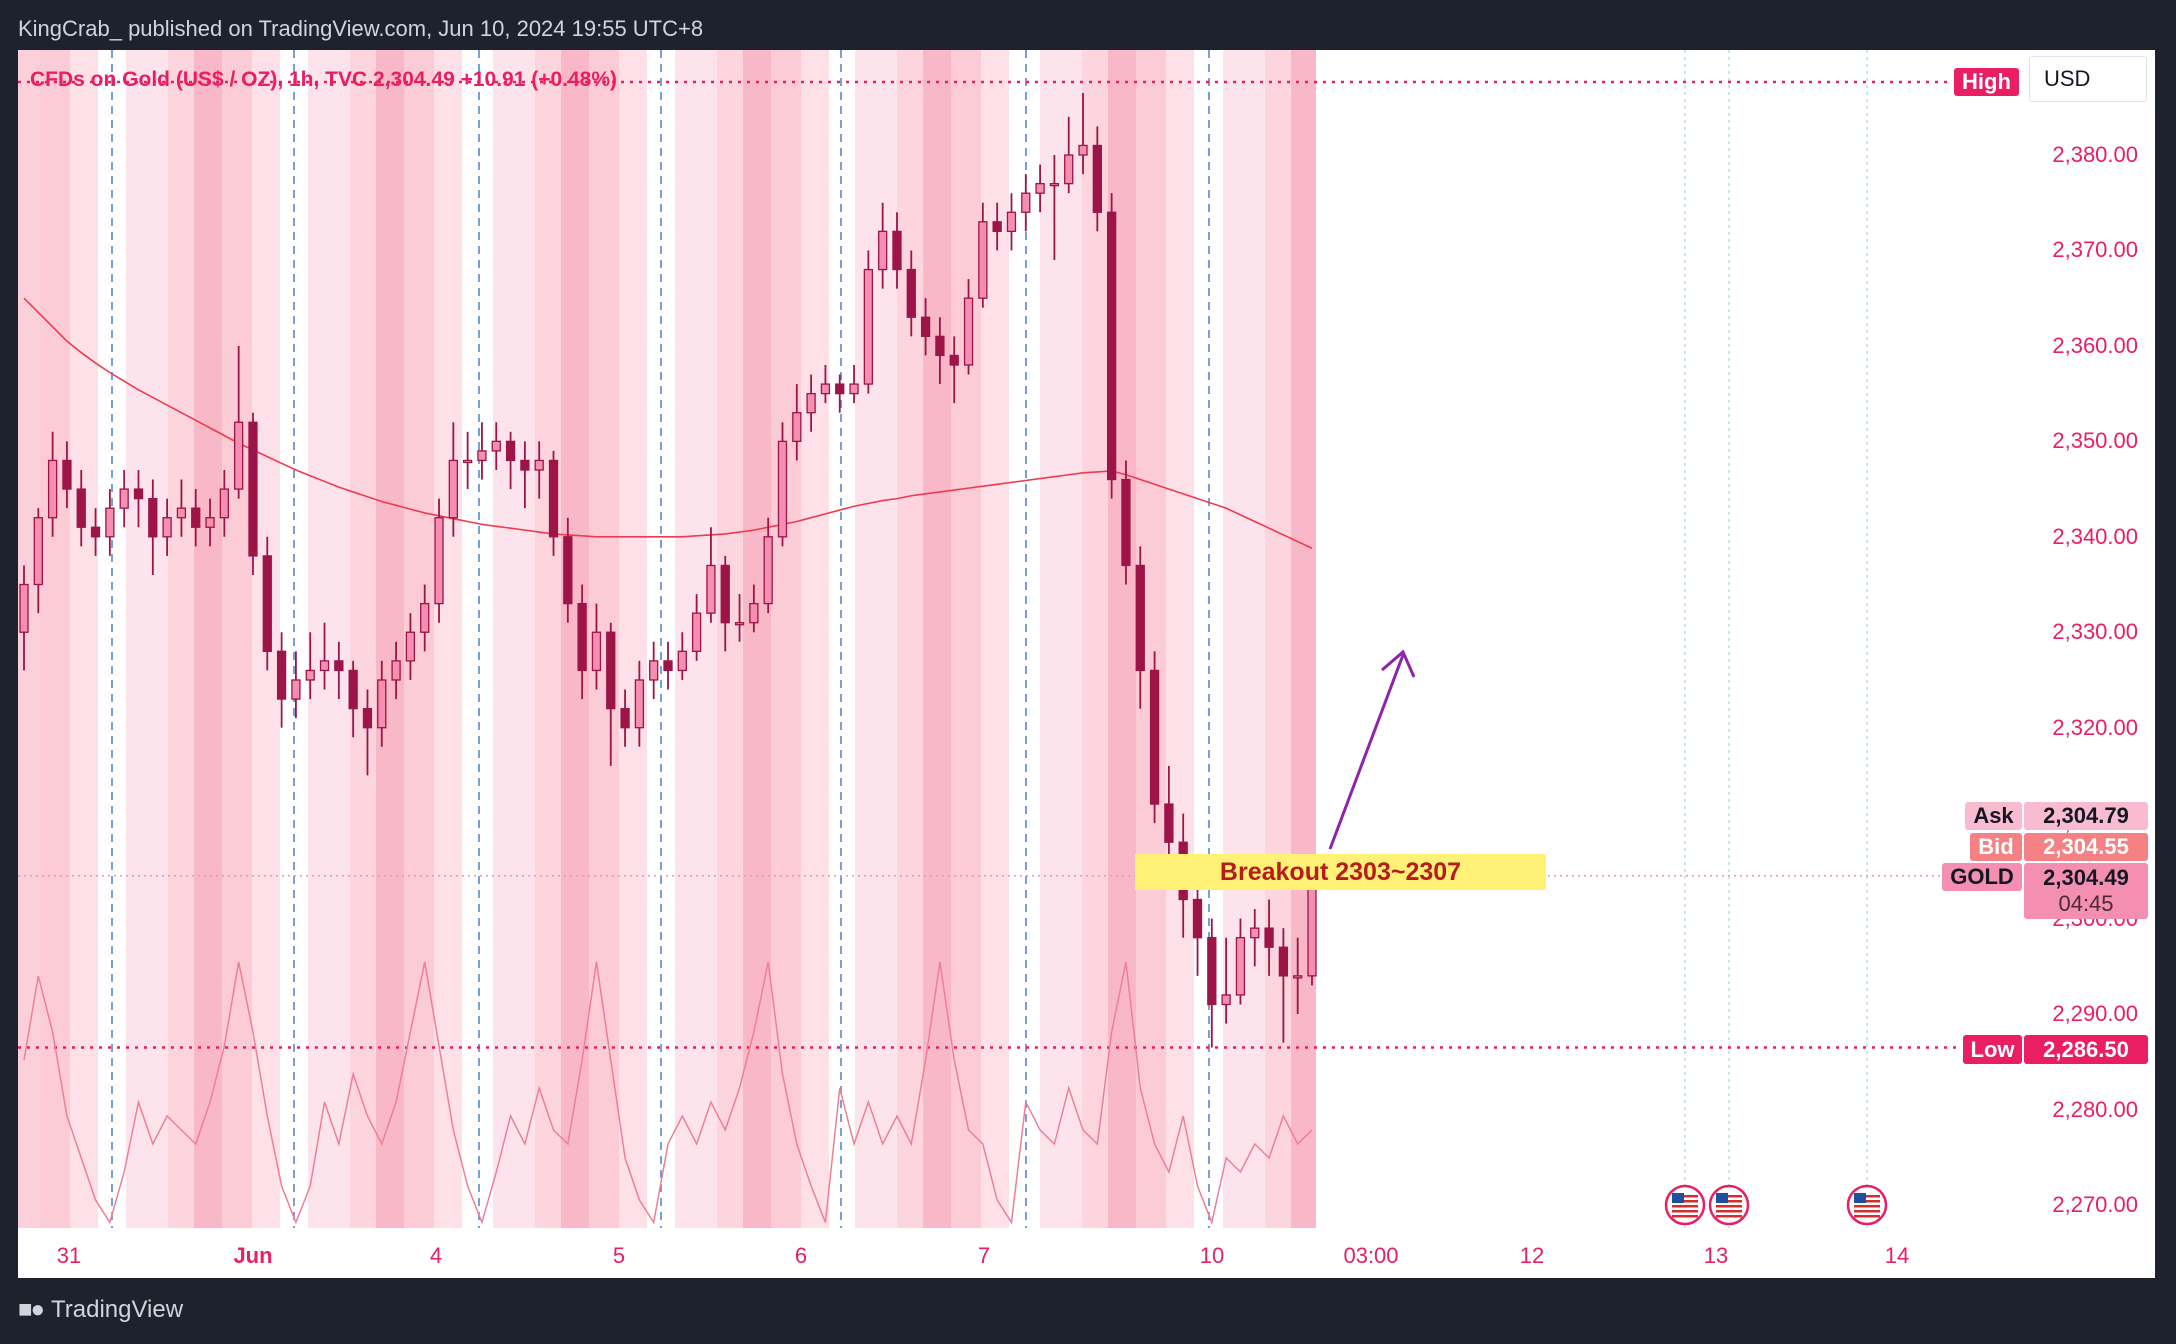  Describe the element at coordinates (1366, 752) in the screenshot. I see `arrow-line` at that location.